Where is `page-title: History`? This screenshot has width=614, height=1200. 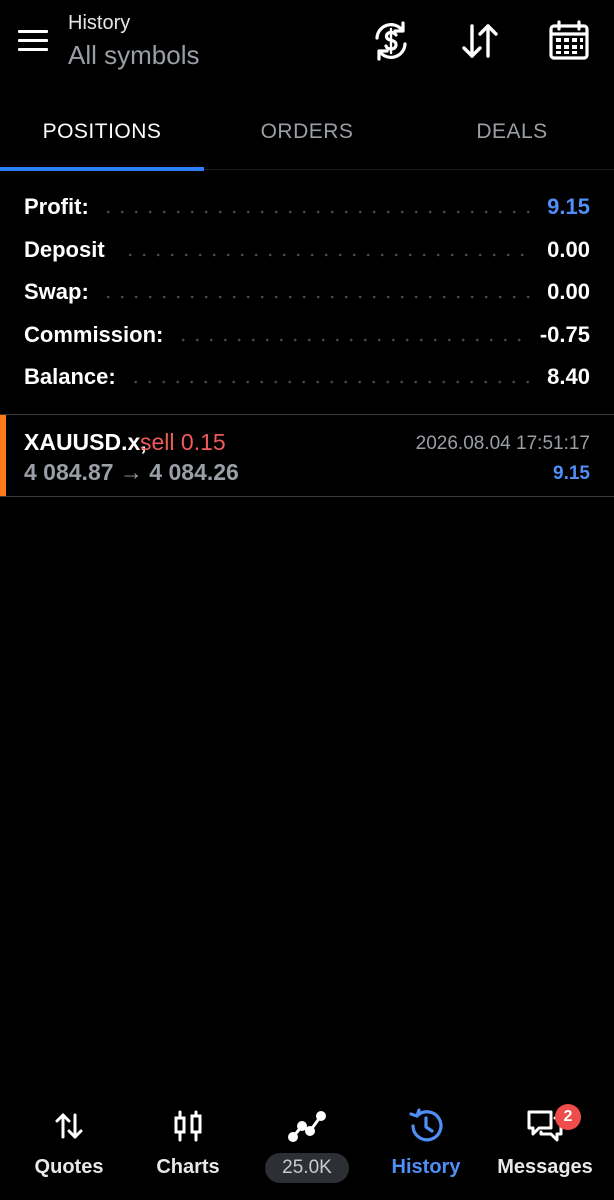 page-title: History is located at coordinates (99, 23).